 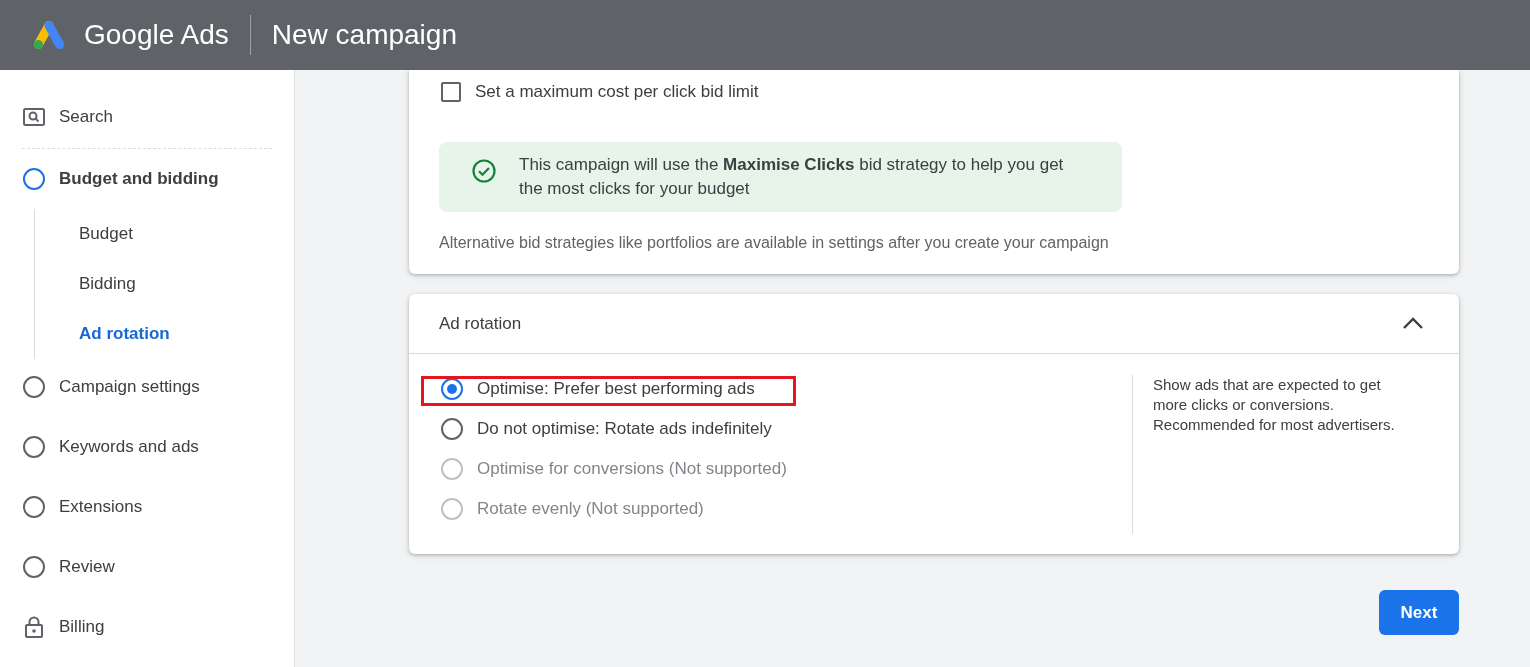 What do you see at coordinates (617, 92) in the screenshot?
I see `checkbox-label: Set a maximum cost per click bid limit` at bounding box center [617, 92].